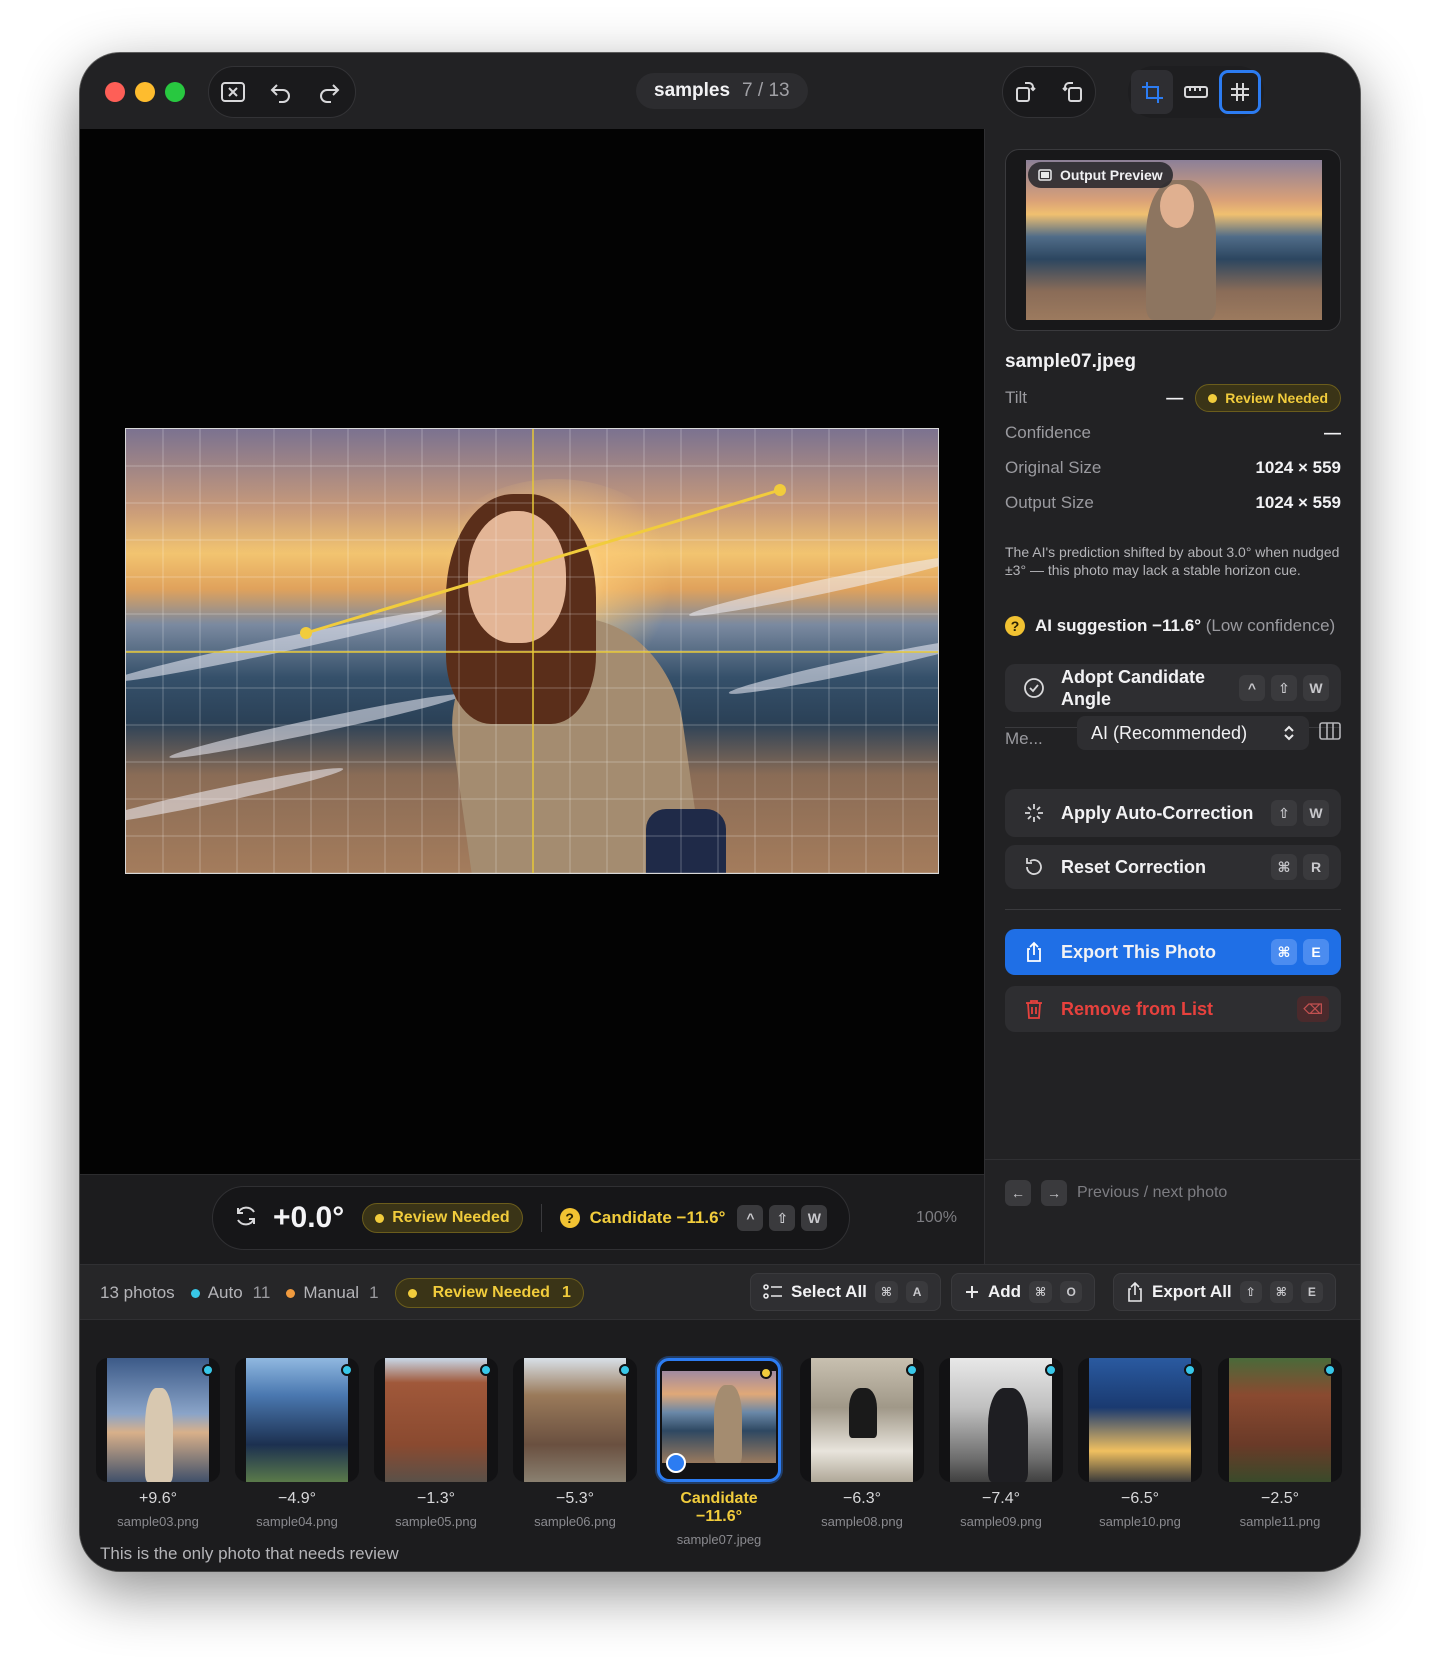 The width and height of the screenshot is (1440, 1678). I want to click on edit-toolbar, so click(282, 92).